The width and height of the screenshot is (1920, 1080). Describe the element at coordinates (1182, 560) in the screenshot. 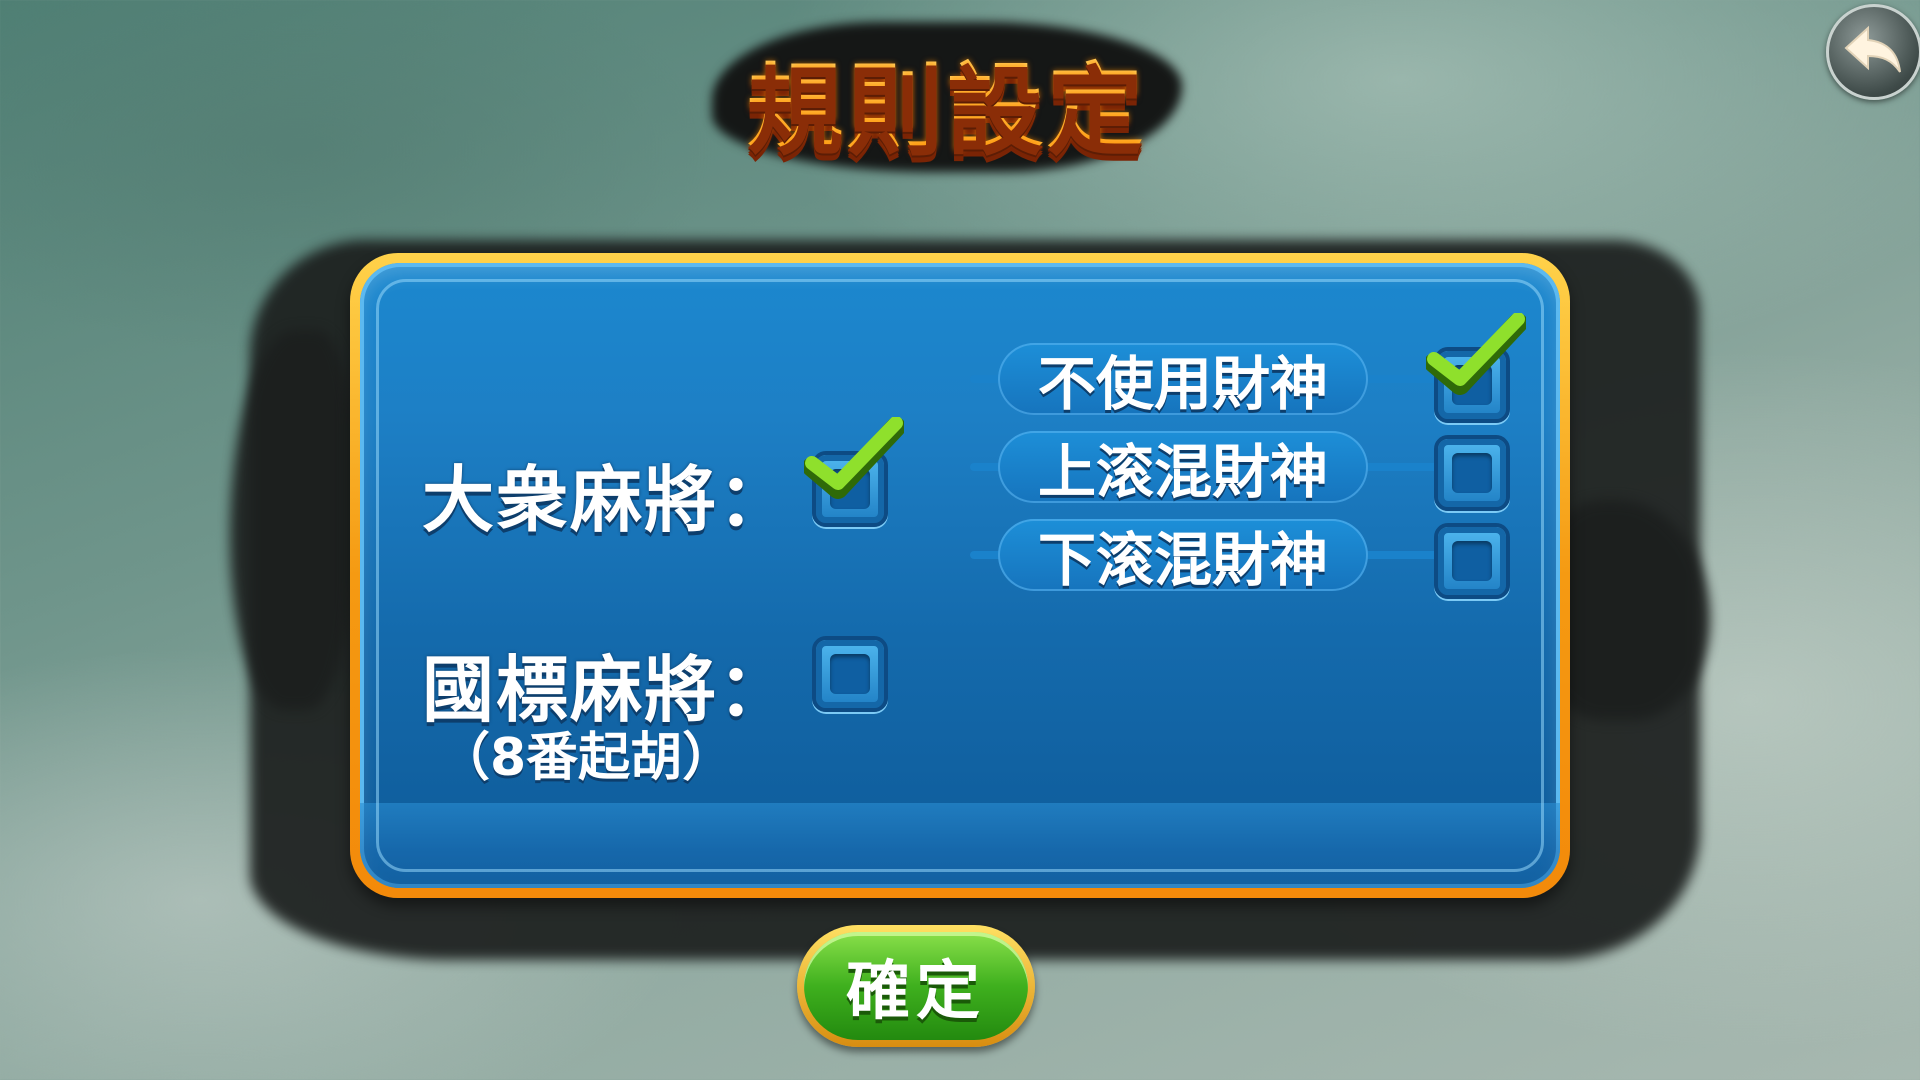

I see `option-roll-down-wild-label: 下滚混財神` at that location.